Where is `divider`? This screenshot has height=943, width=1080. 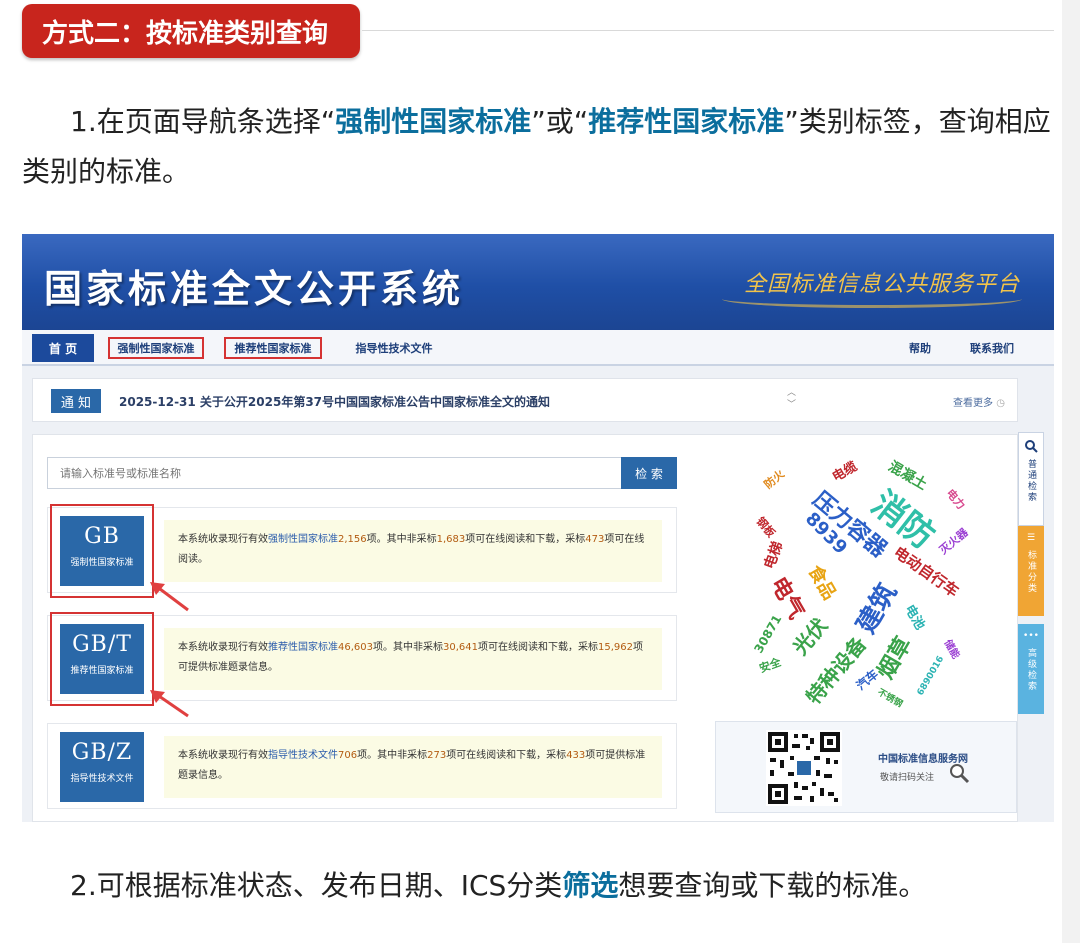
divider is located at coordinates (708, 30).